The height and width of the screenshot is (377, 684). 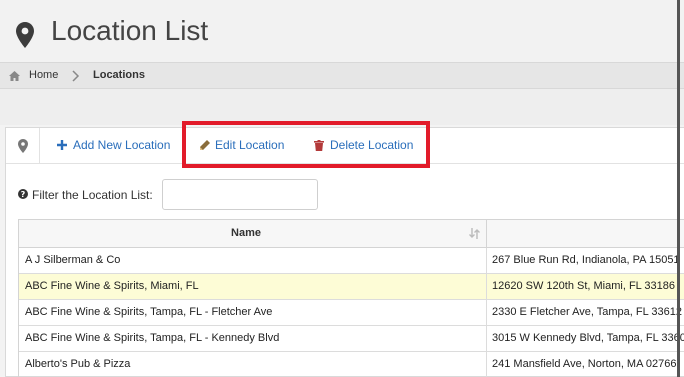 I want to click on add-location-label: Add New Location, so click(x=122, y=145).